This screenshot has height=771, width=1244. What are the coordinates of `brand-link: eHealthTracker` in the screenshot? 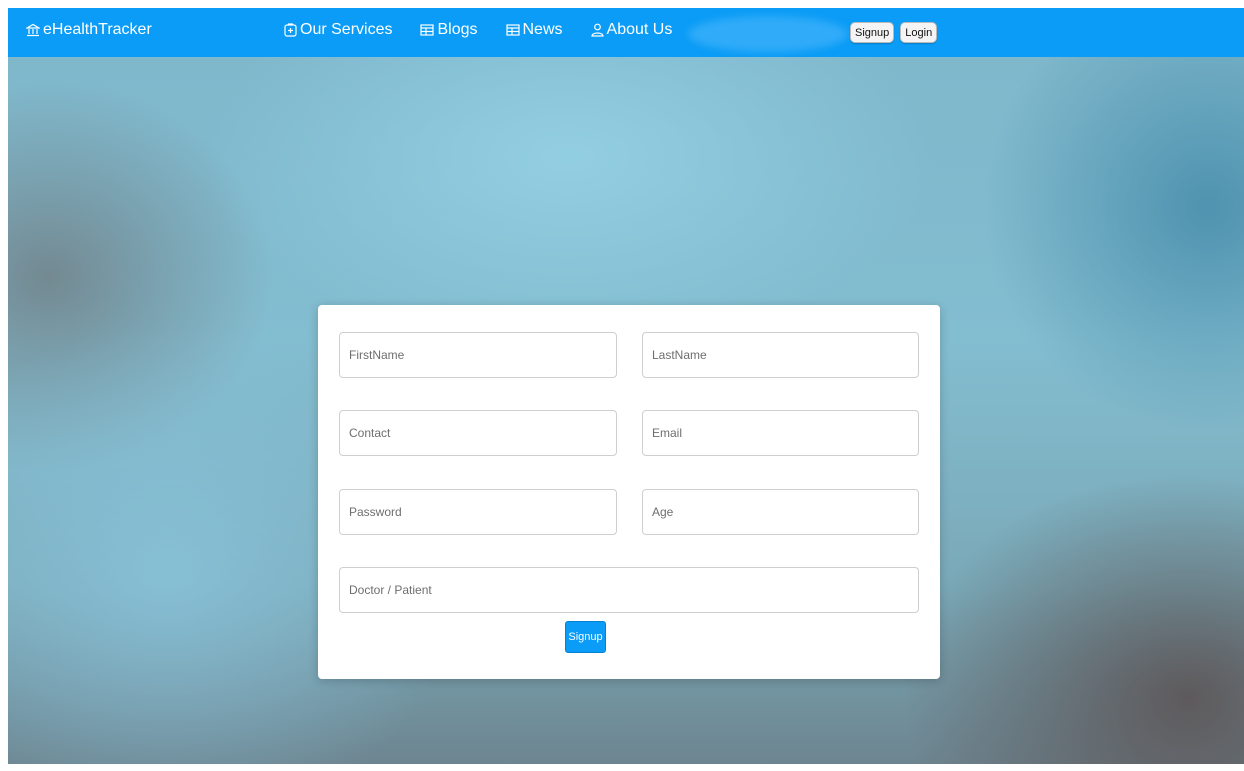 It's located at (89, 30).